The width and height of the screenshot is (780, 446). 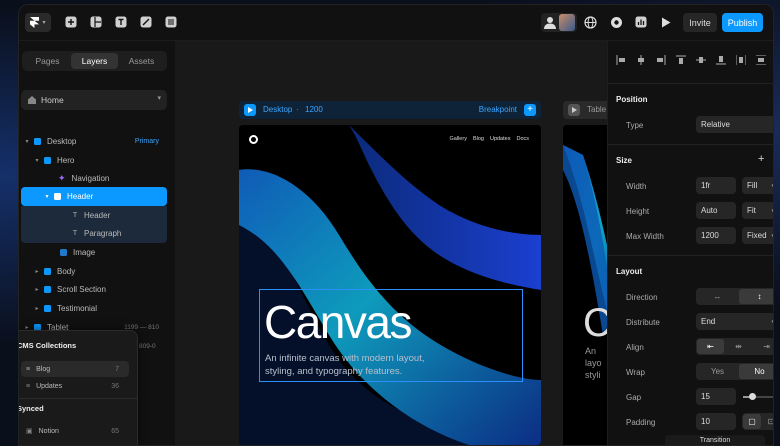 I want to click on max-width-value: 1200, so click(x=710, y=235).